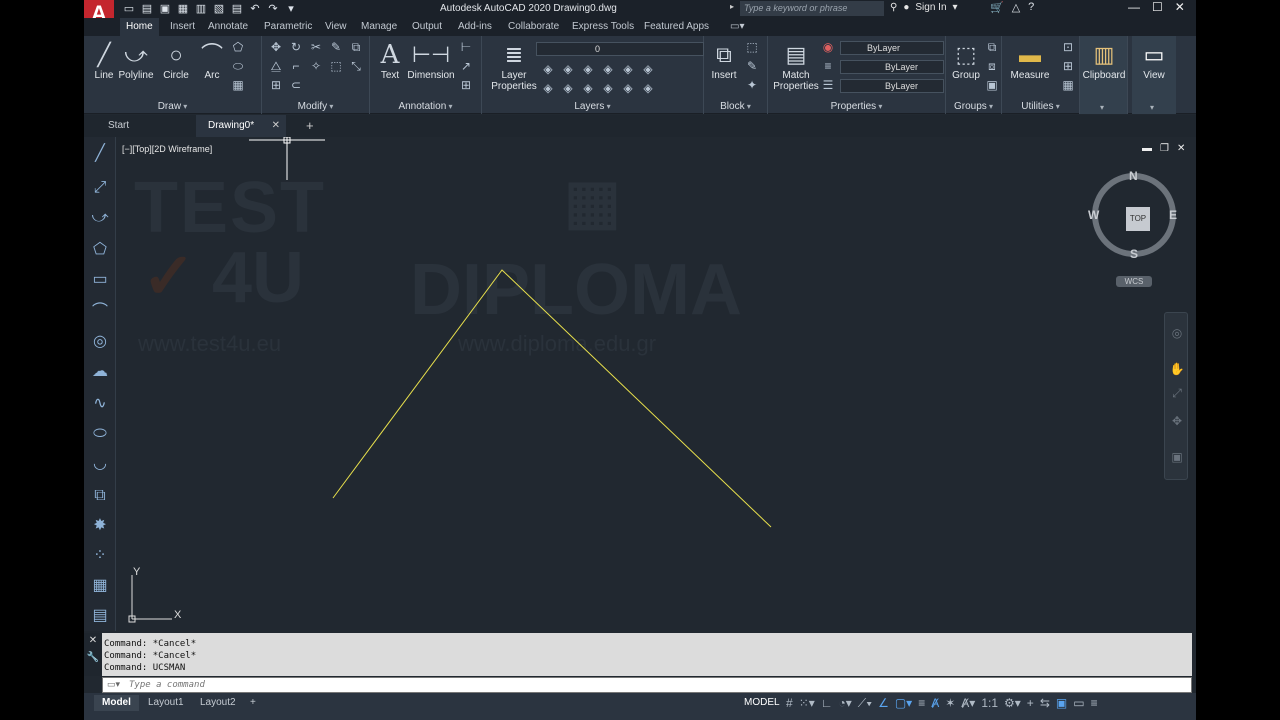 The width and height of the screenshot is (1280, 720). I want to click on view-tool: ▭ View, so click(1154, 60).